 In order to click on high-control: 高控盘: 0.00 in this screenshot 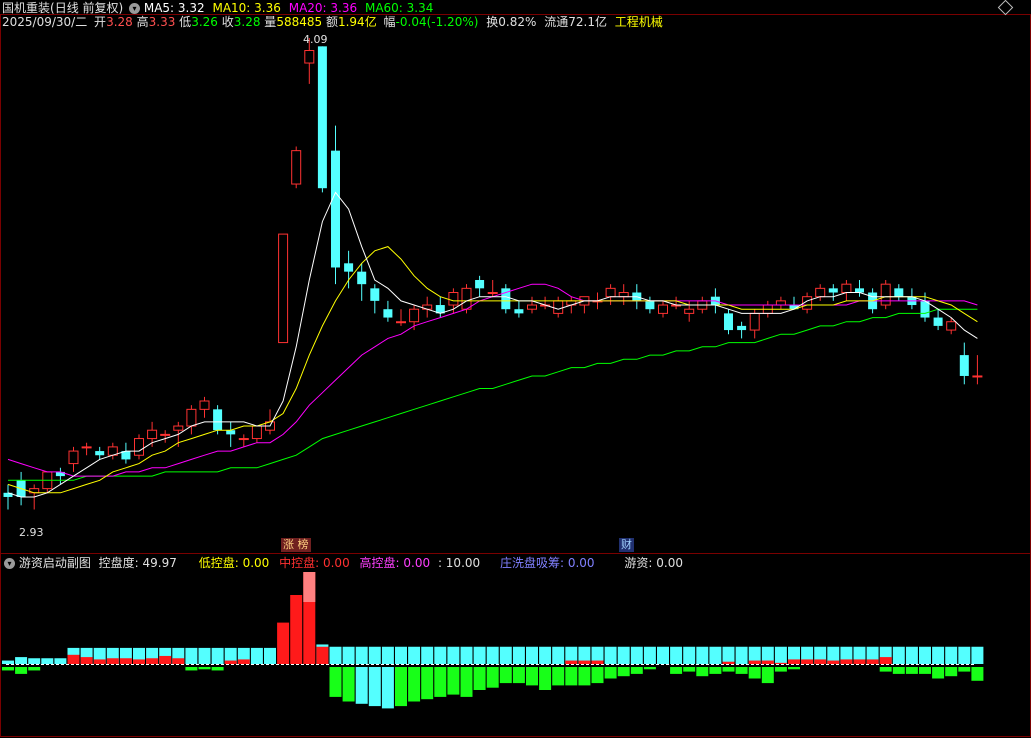, I will do `click(395, 563)`.